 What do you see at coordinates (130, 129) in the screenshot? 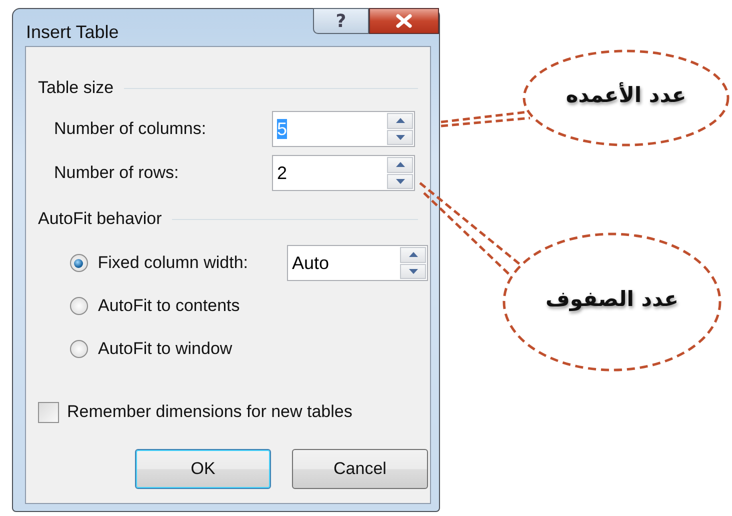
I see `field-label: Number of columns:` at bounding box center [130, 129].